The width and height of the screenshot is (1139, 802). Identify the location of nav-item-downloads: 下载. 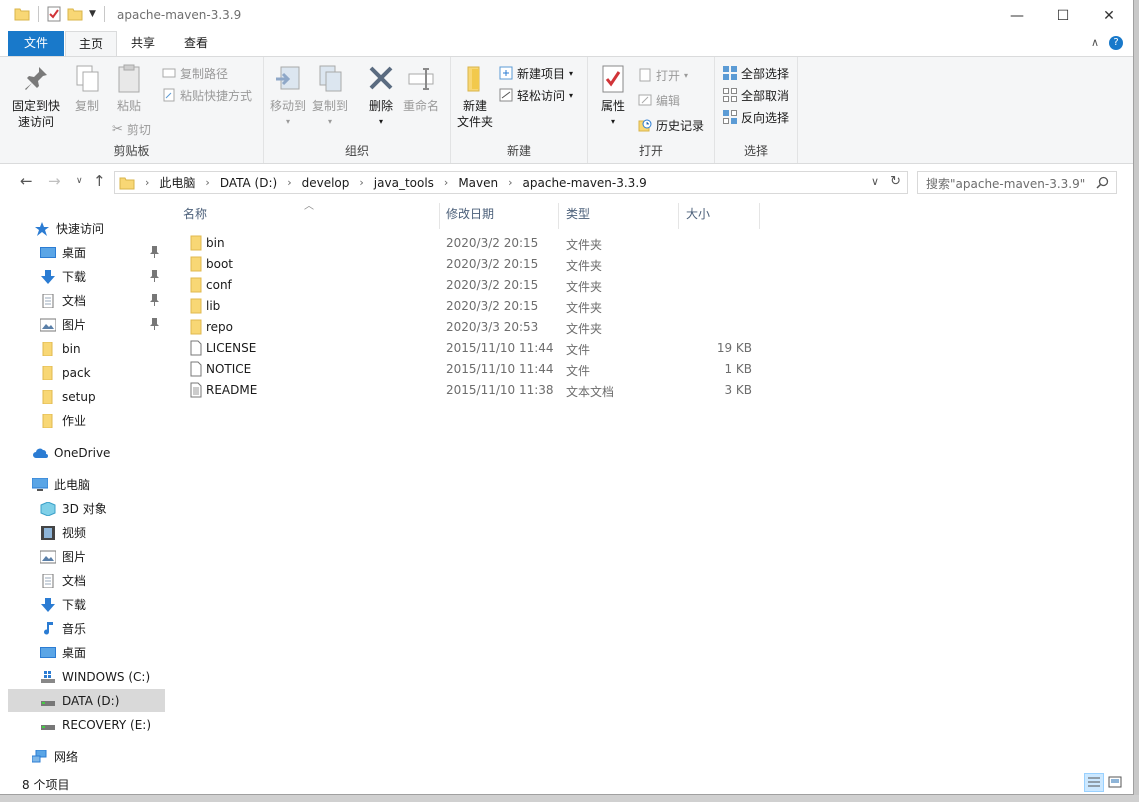
(86, 276).